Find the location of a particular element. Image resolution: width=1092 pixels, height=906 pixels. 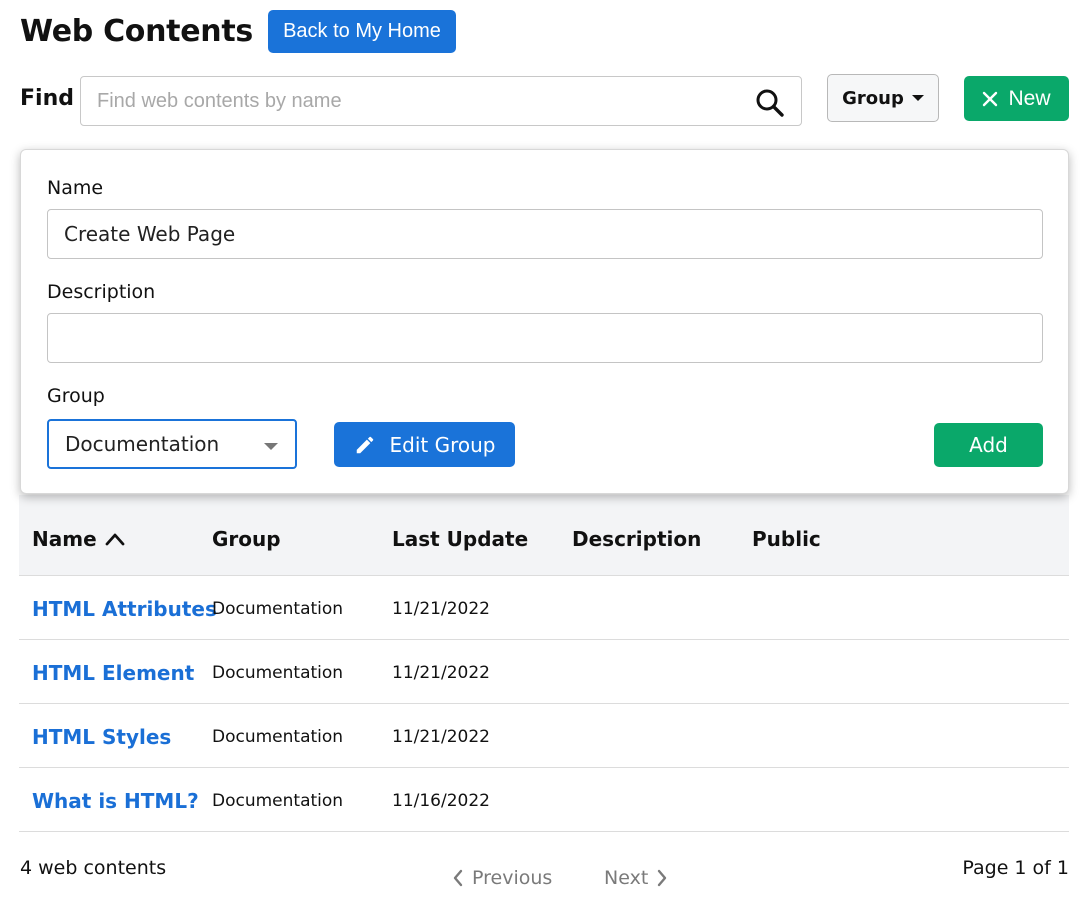

group-select-value: Documentation is located at coordinates (142, 444).